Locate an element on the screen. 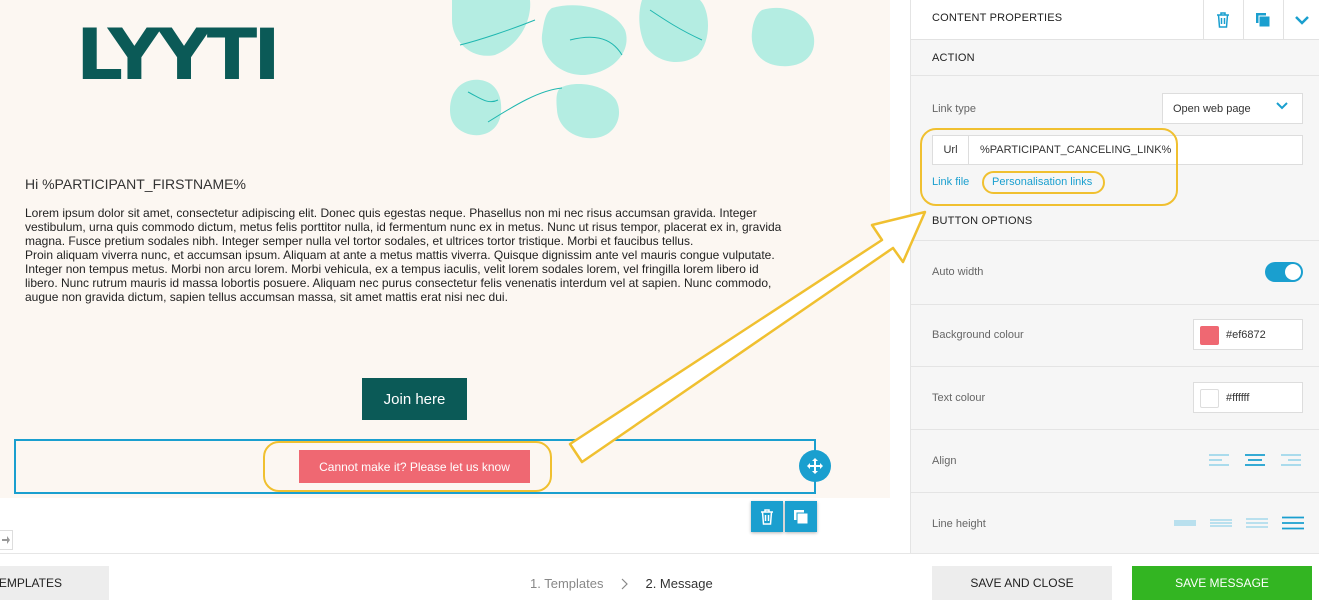 The width and height of the screenshot is (1319, 605). link-type-select: Open web page is located at coordinates (1232, 108).